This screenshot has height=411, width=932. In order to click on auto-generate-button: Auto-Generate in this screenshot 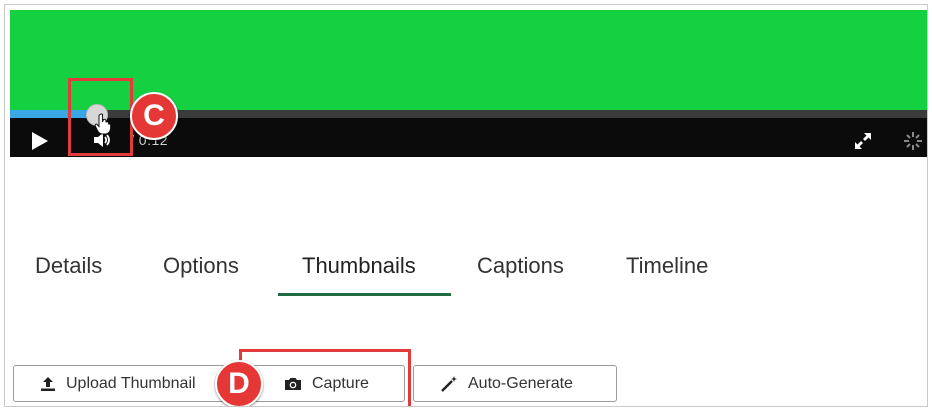, I will do `click(515, 383)`.